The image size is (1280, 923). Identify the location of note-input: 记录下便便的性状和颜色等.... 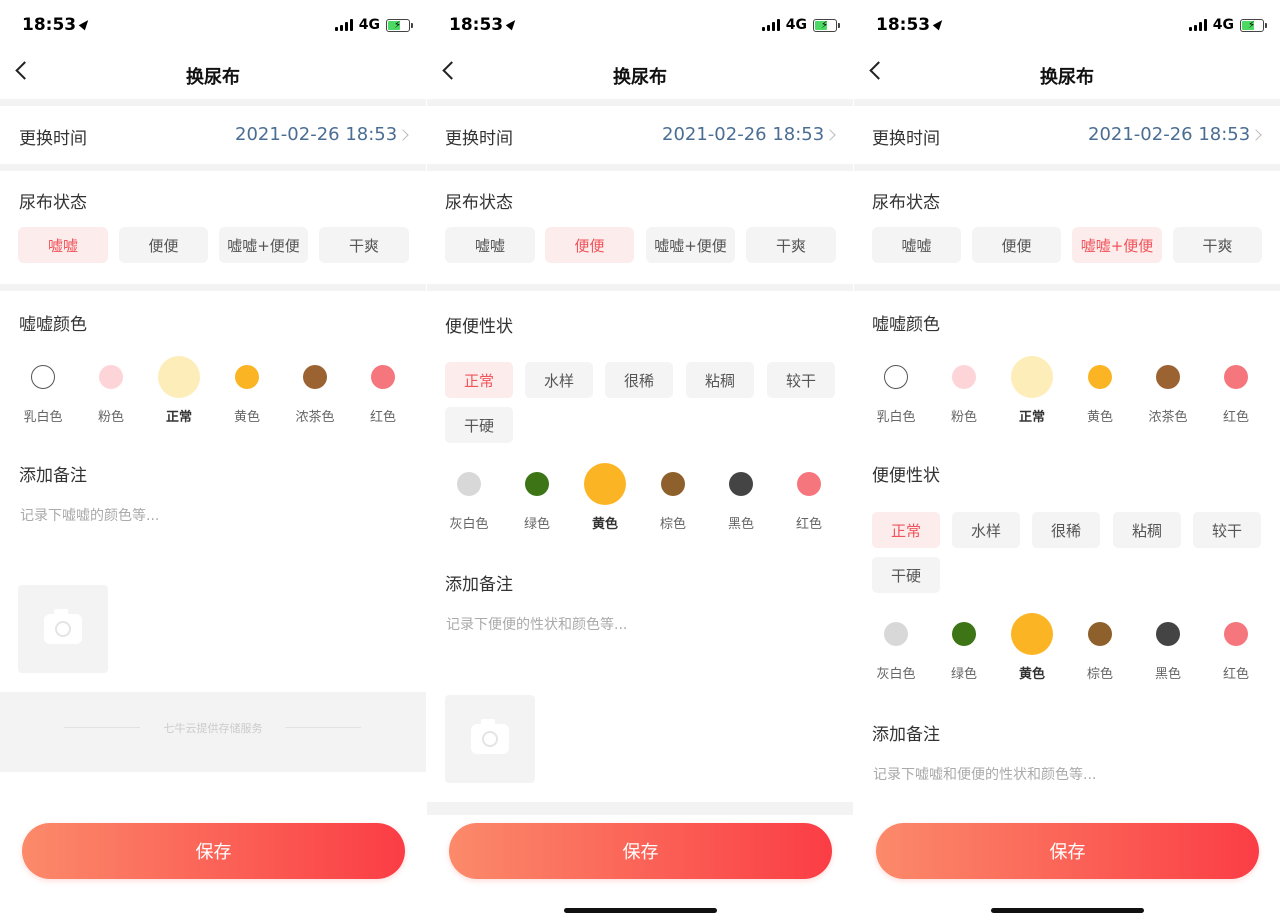
(536, 624).